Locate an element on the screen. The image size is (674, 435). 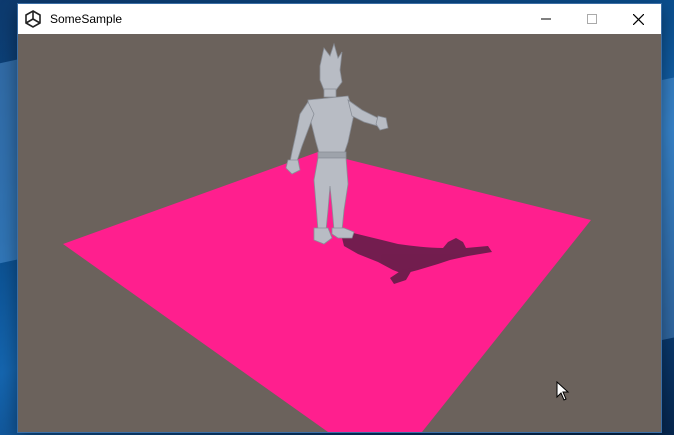
minimize-button is located at coordinates (546, 19).